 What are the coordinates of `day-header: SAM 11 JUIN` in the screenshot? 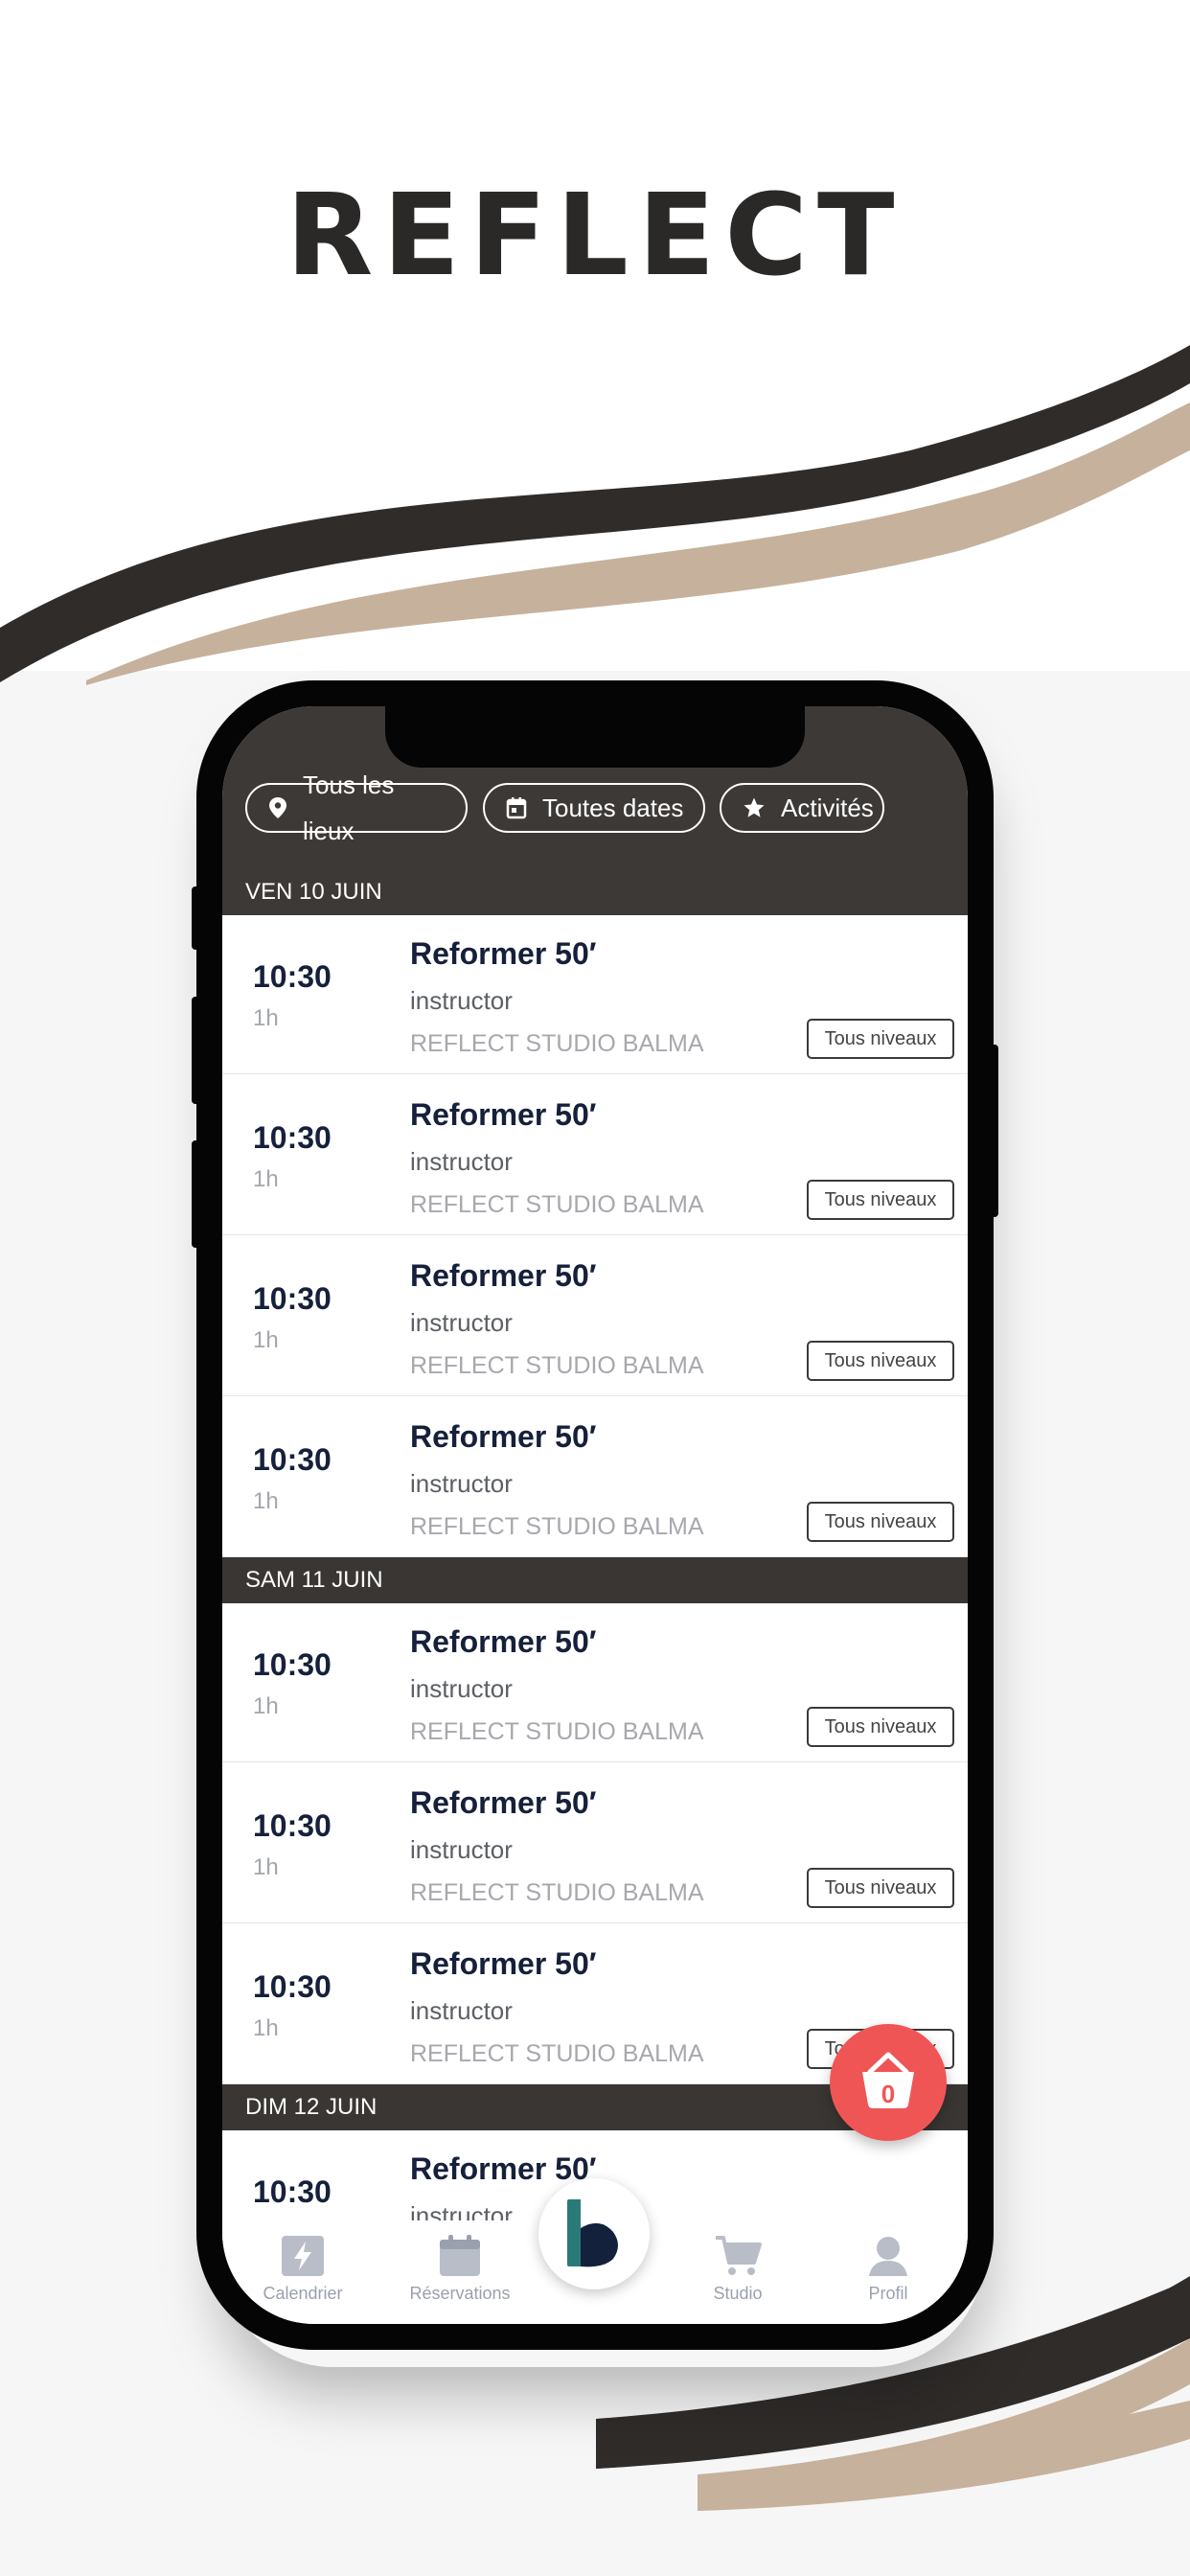 It's located at (595, 1580).